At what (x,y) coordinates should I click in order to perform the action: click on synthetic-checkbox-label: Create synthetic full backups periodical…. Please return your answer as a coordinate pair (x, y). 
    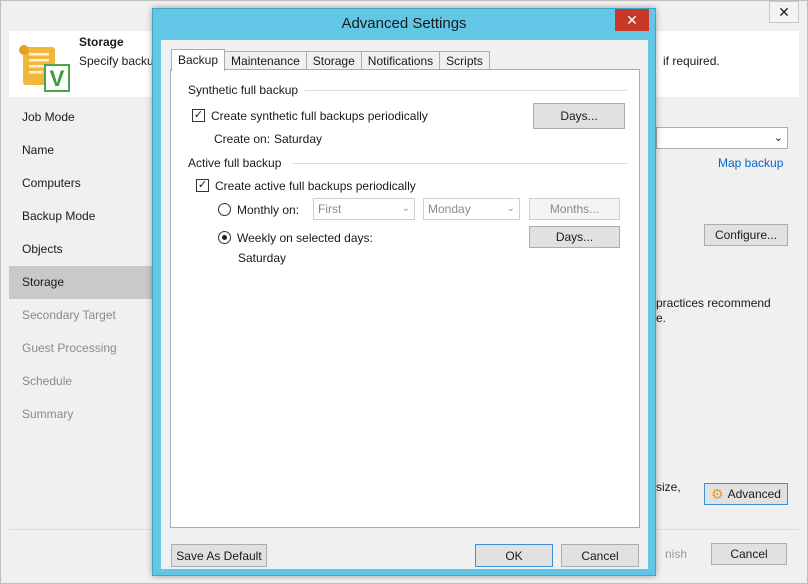
    Looking at the image, I should click on (319, 116).